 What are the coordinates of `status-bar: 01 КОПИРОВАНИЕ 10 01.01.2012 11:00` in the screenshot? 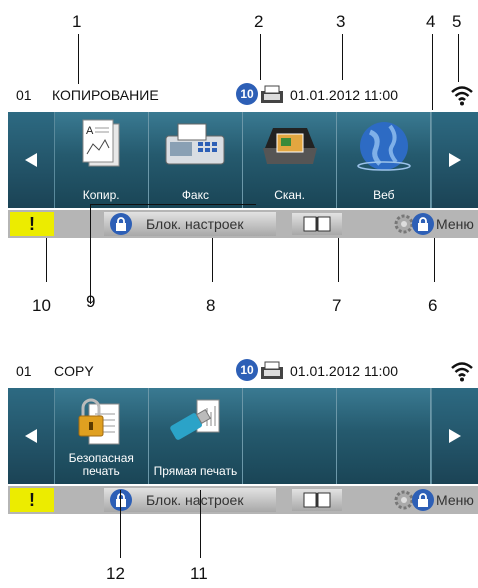 It's located at (243, 95).